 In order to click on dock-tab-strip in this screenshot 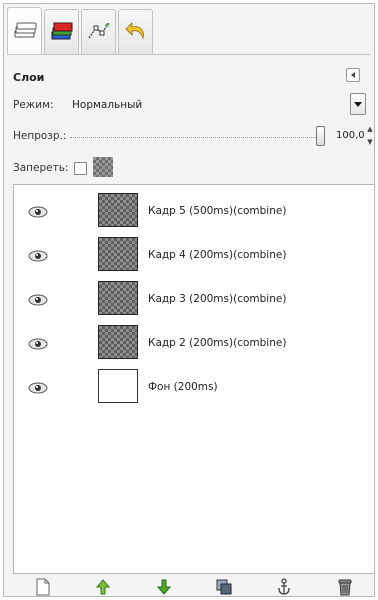, I will do `click(81, 32)`.